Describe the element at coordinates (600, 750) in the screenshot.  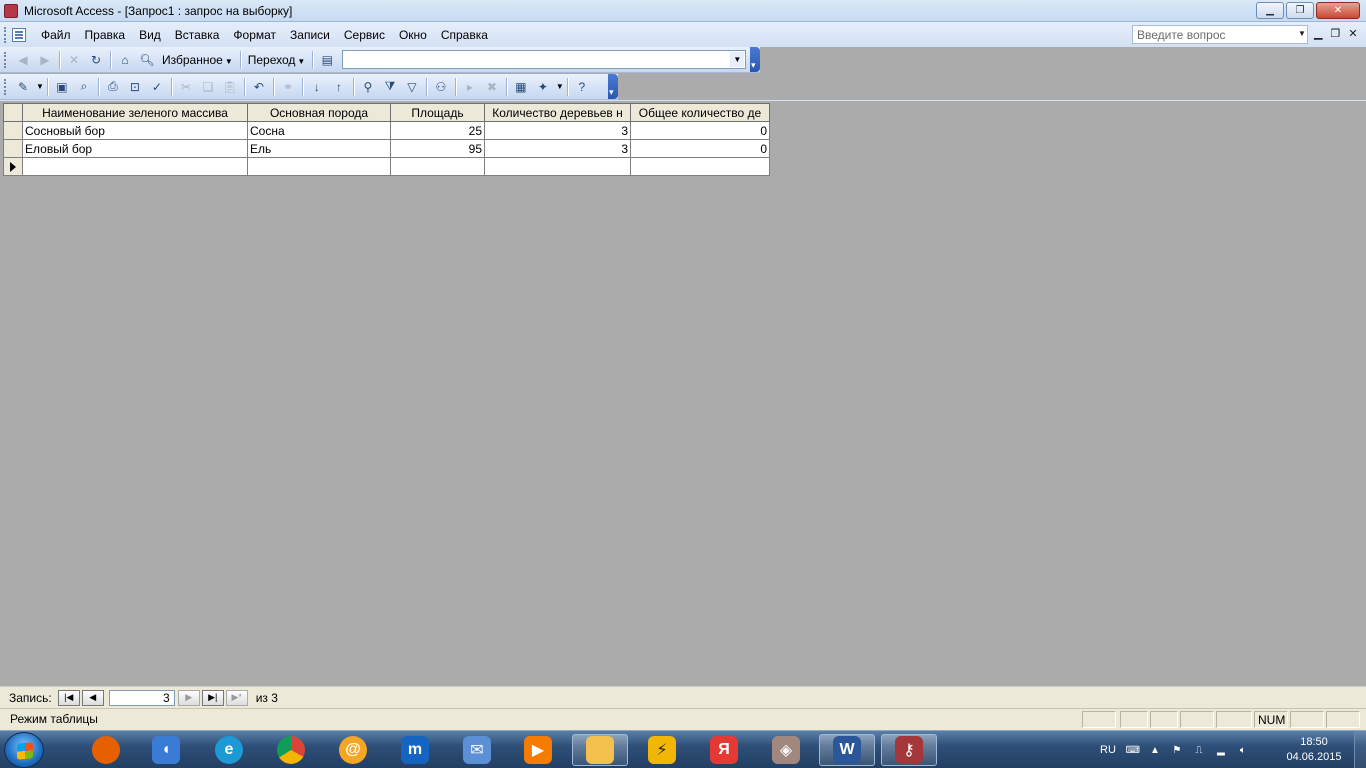
I see `taskbar-file-explorer` at that location.